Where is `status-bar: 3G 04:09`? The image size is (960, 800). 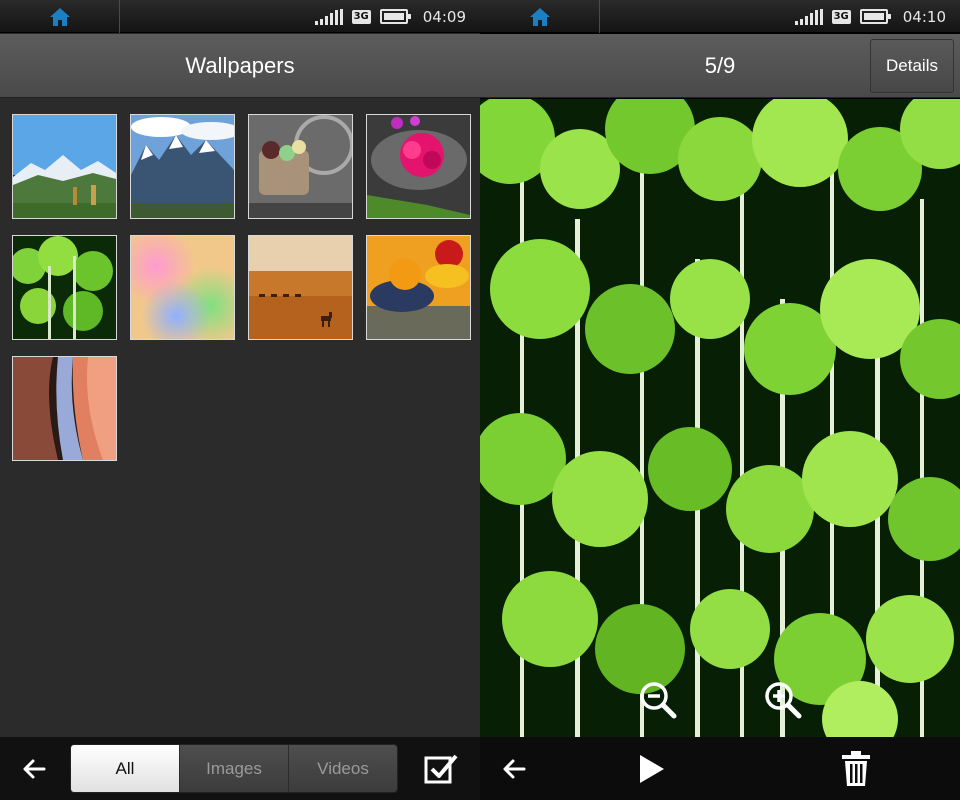 status-bar: 3G 04:09 is located at coordinates (240, 16).